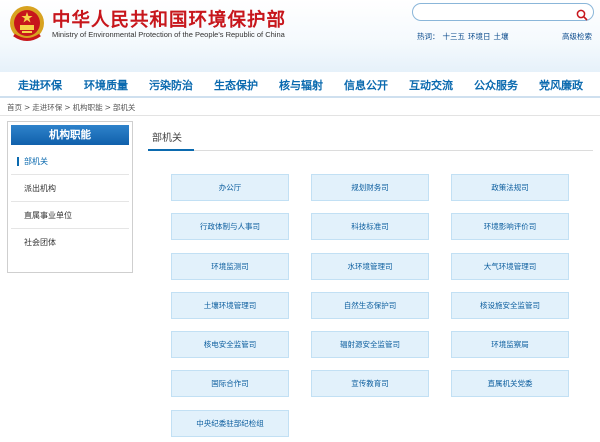 The height and width of the screenshot is (442, 600). What do you see at coordinates (561, 85) in the screenshot?
I see `nav-item-dangfeng-lianzheng: 党风廉政` at bounding box center [561, 85].